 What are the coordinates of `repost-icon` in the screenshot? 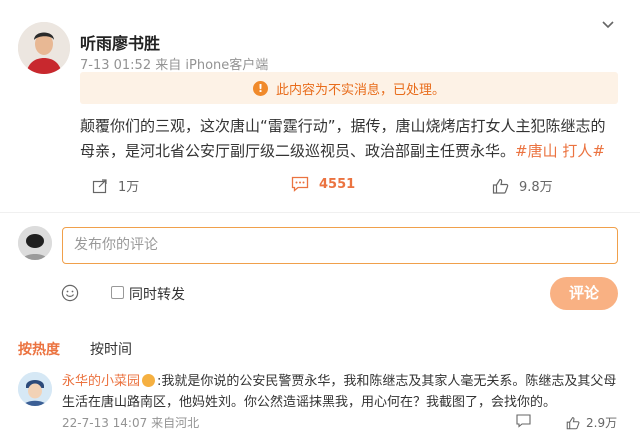 It's located at (99, 185).